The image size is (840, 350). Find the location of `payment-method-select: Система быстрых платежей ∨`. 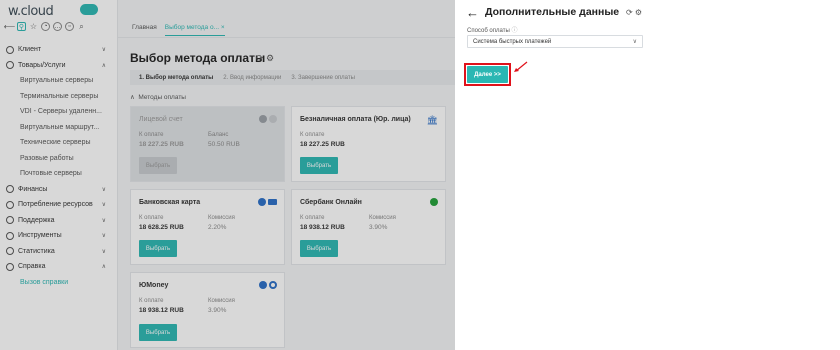

payment-method-select: Система быстрых платежей ∨ is located at coordinates (555, 41).